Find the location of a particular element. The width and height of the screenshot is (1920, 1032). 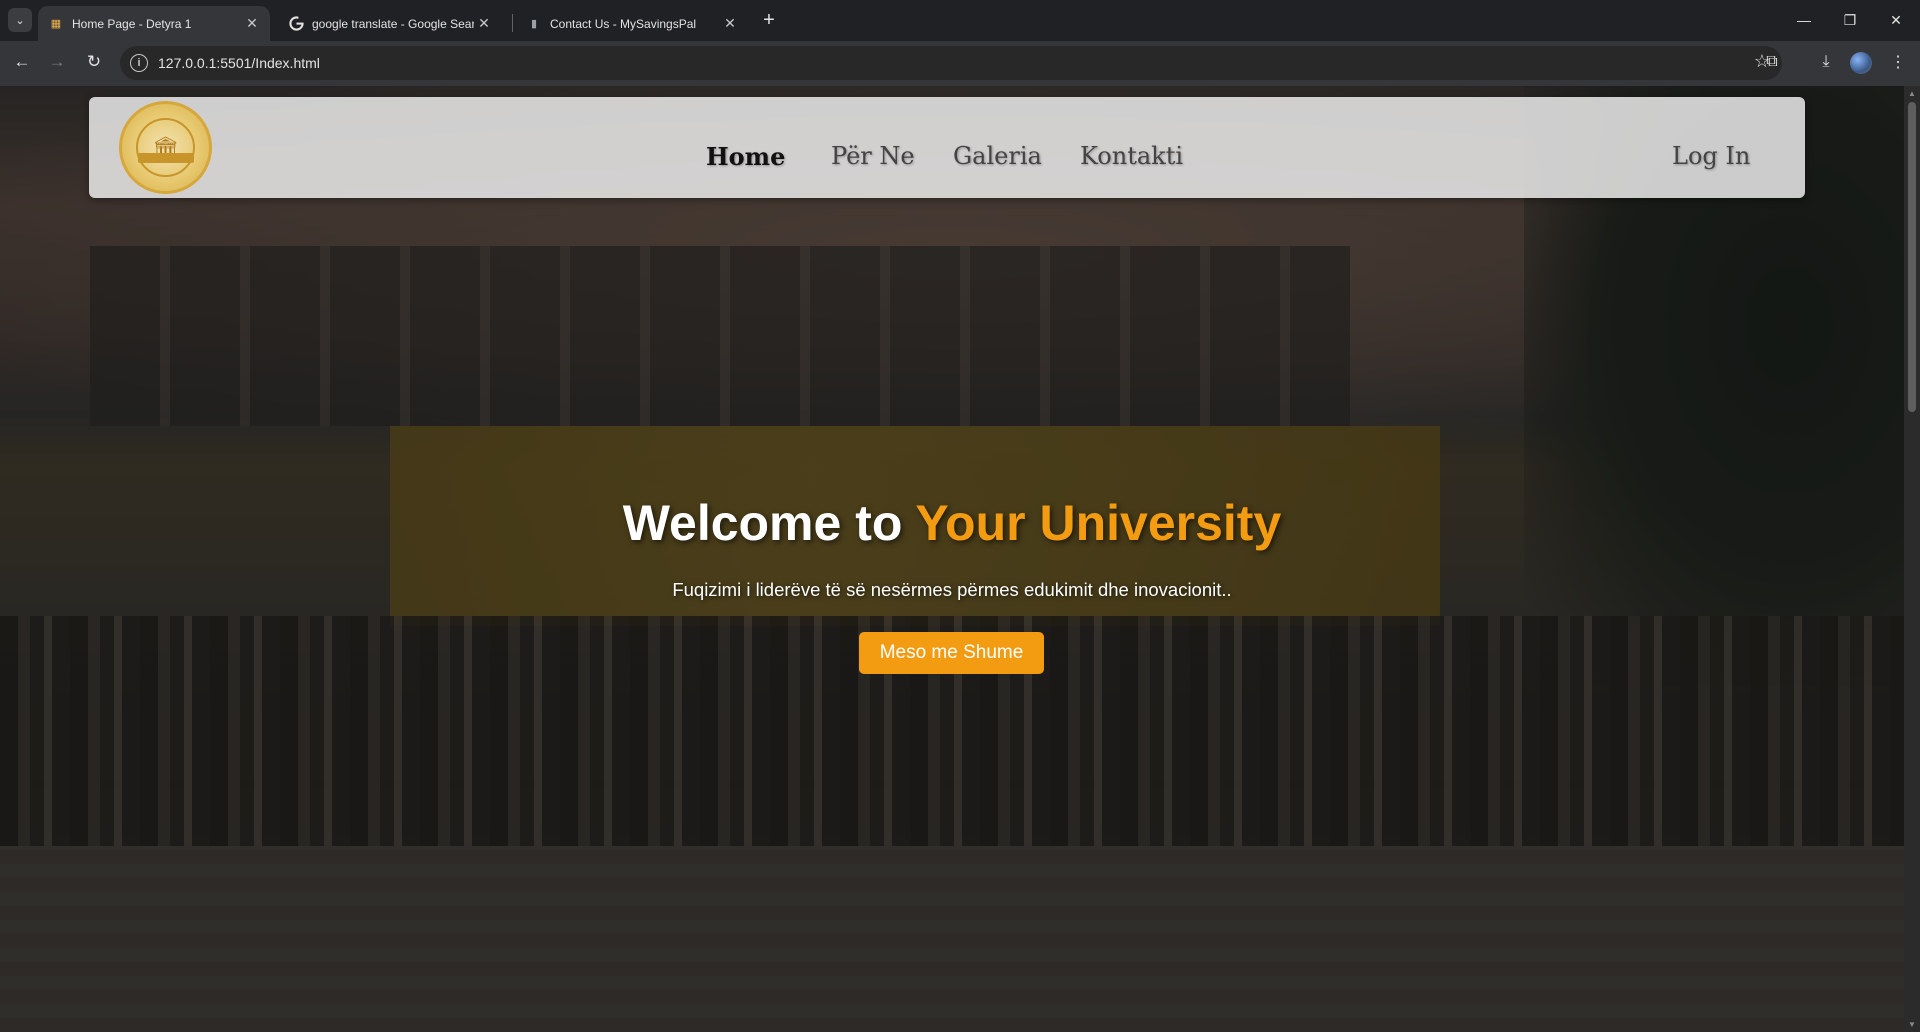

nav-gallery-link: Galeria is located at coordinates (997, 156).